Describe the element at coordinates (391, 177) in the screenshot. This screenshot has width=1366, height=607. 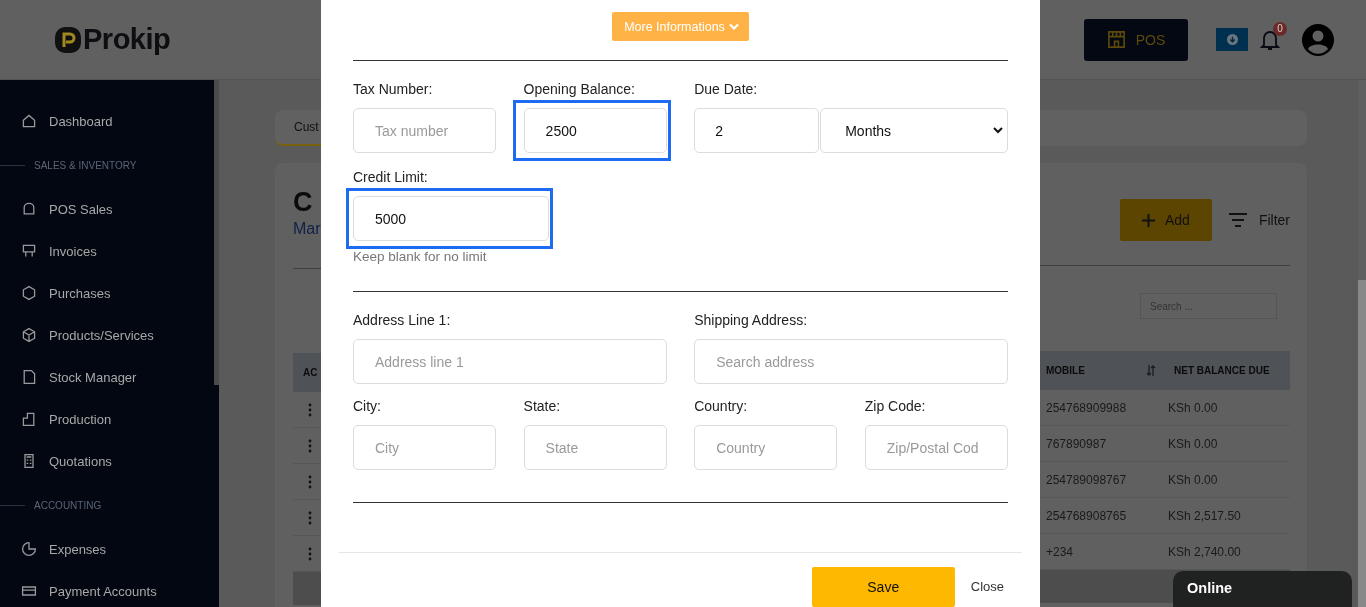
I see `field-label: Credit Limit:` at that location.